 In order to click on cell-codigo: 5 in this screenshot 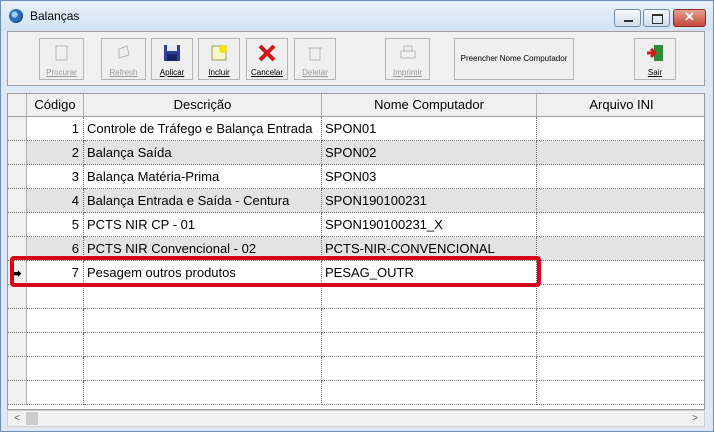, I will do `click(55, 225)`.